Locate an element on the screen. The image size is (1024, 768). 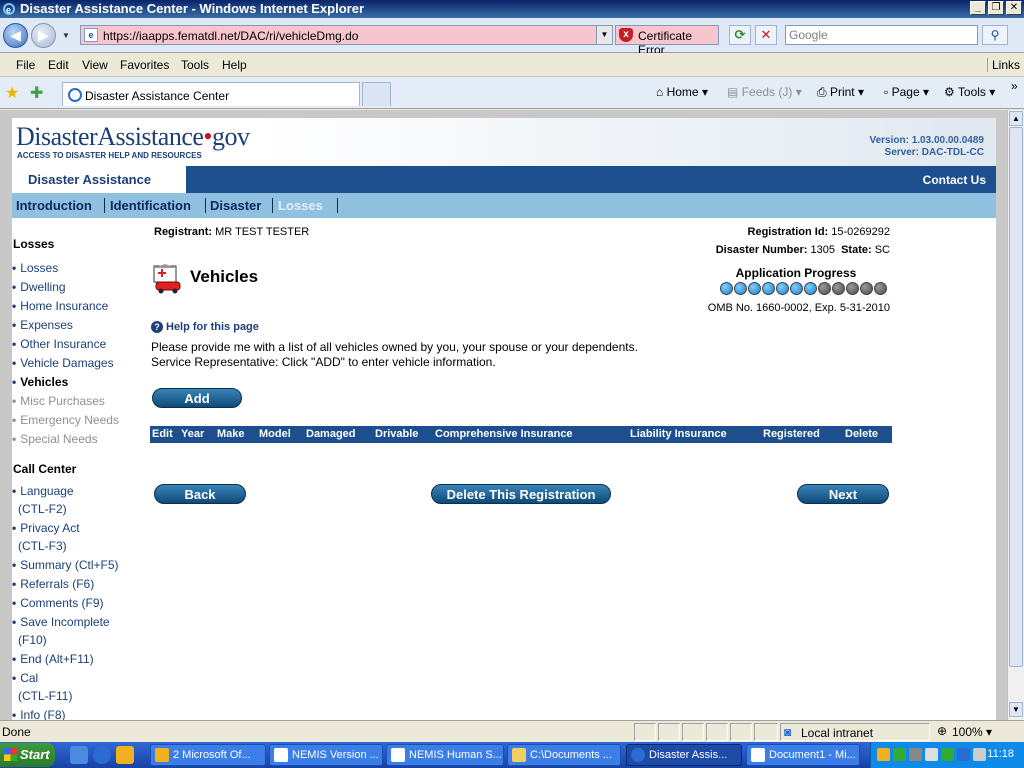
search-icon: ⚲ is located at coordinates (995, 35).